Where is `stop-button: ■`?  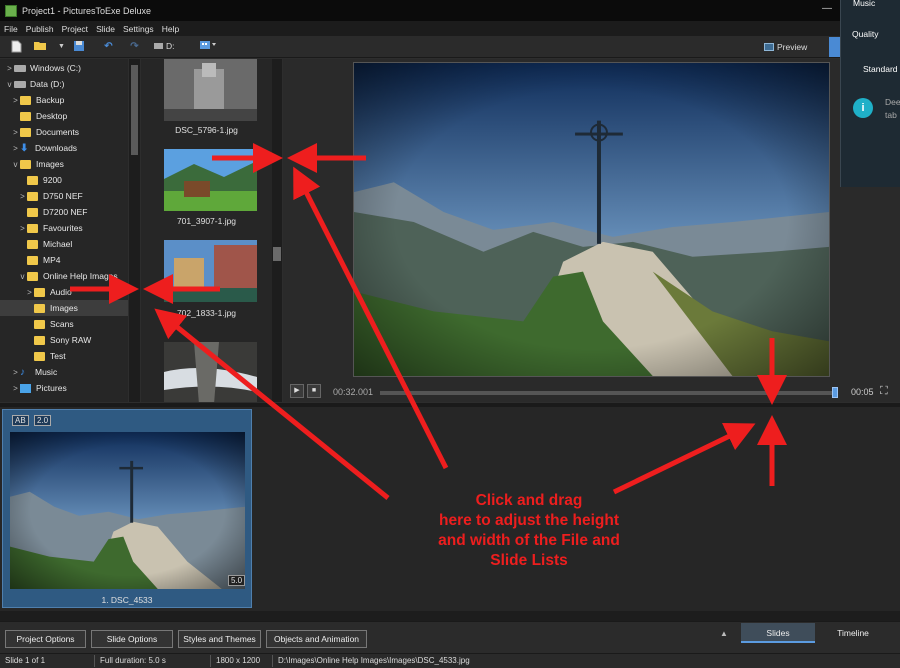 stop-button: ■ is located at coordinates (314, 391).